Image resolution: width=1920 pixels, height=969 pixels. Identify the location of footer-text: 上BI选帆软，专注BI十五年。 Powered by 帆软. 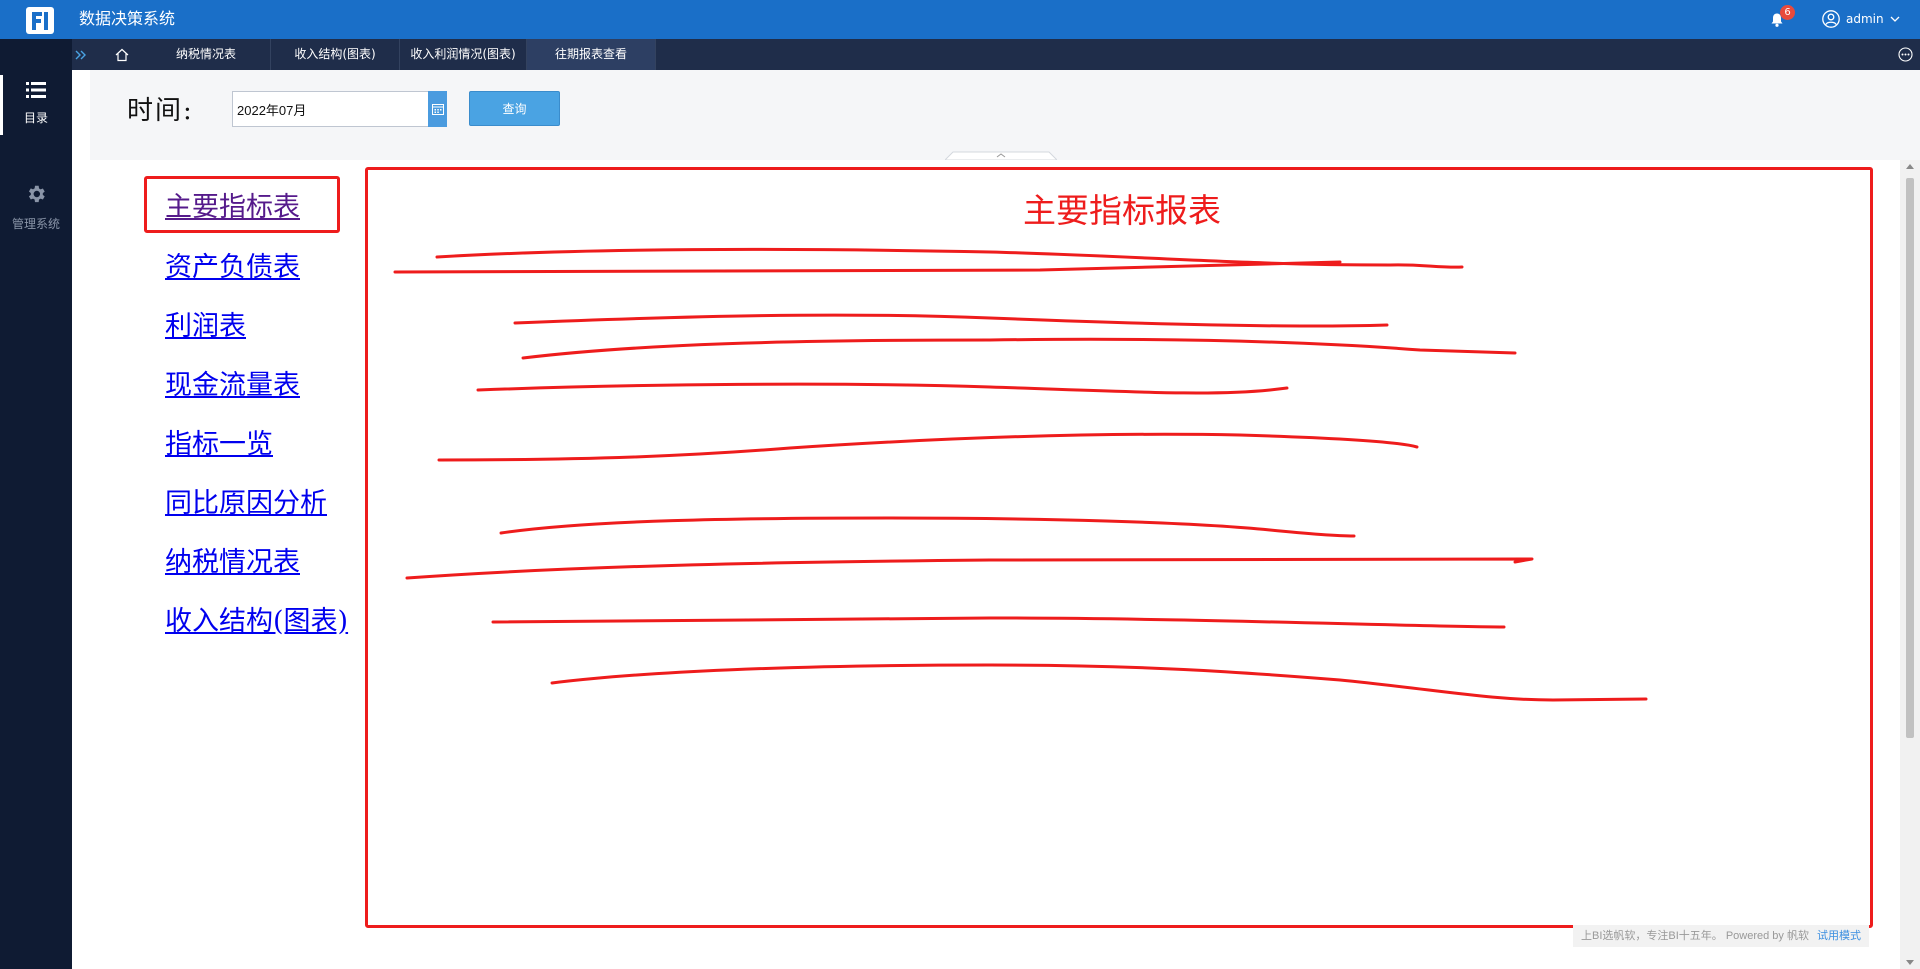
(1695, 936).